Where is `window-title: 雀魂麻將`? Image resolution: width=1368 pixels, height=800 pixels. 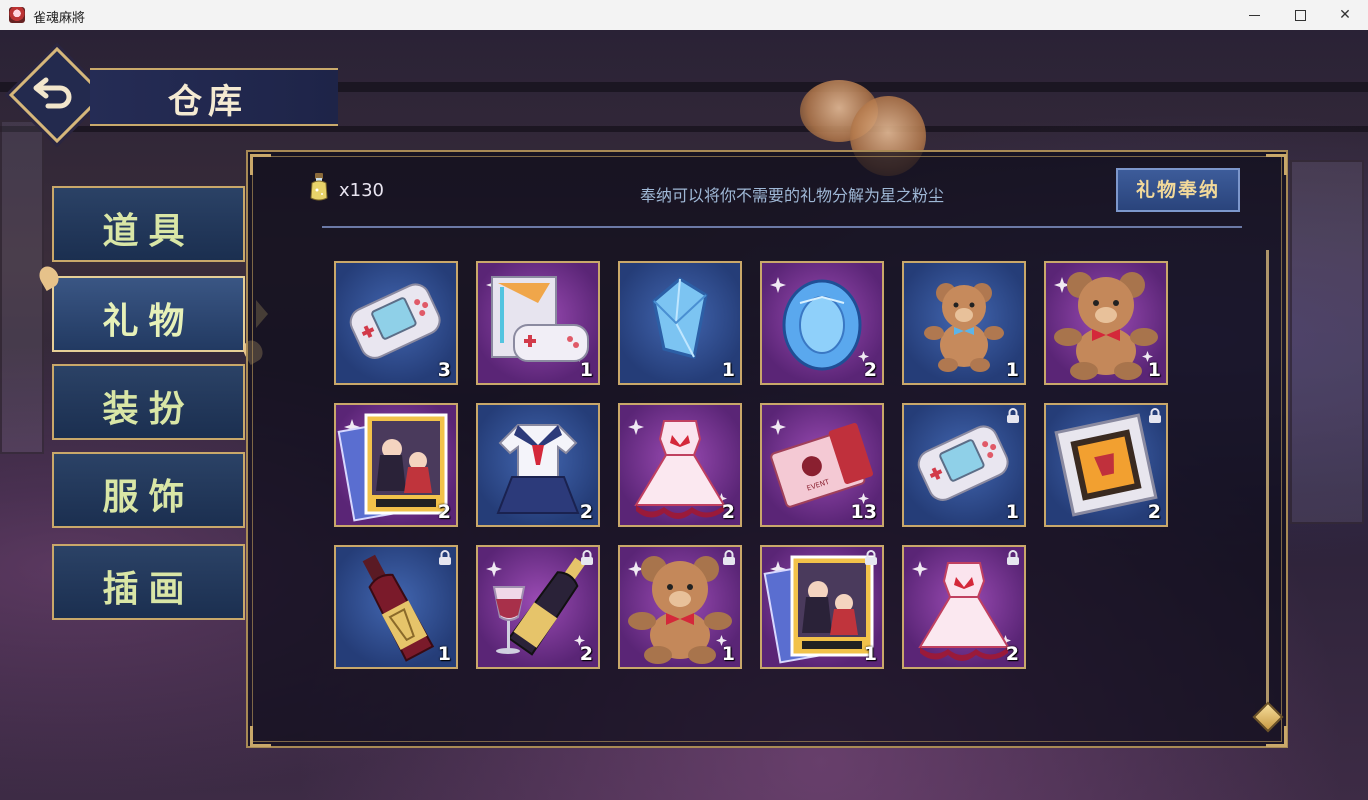 window-title: 雀魂麻將 is located at coordinates (59, 18).